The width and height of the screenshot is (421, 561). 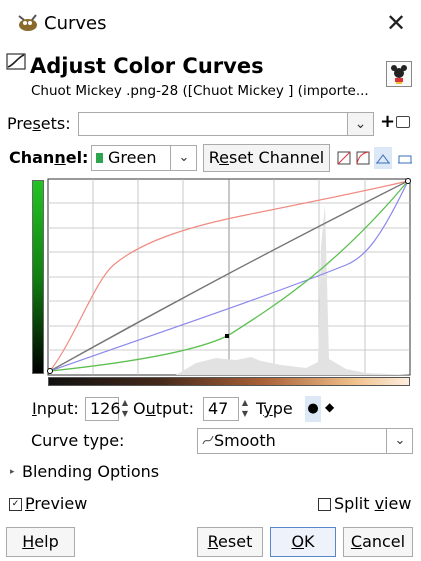 I want to click on window-title: Curves, so click(x=75, y=23).